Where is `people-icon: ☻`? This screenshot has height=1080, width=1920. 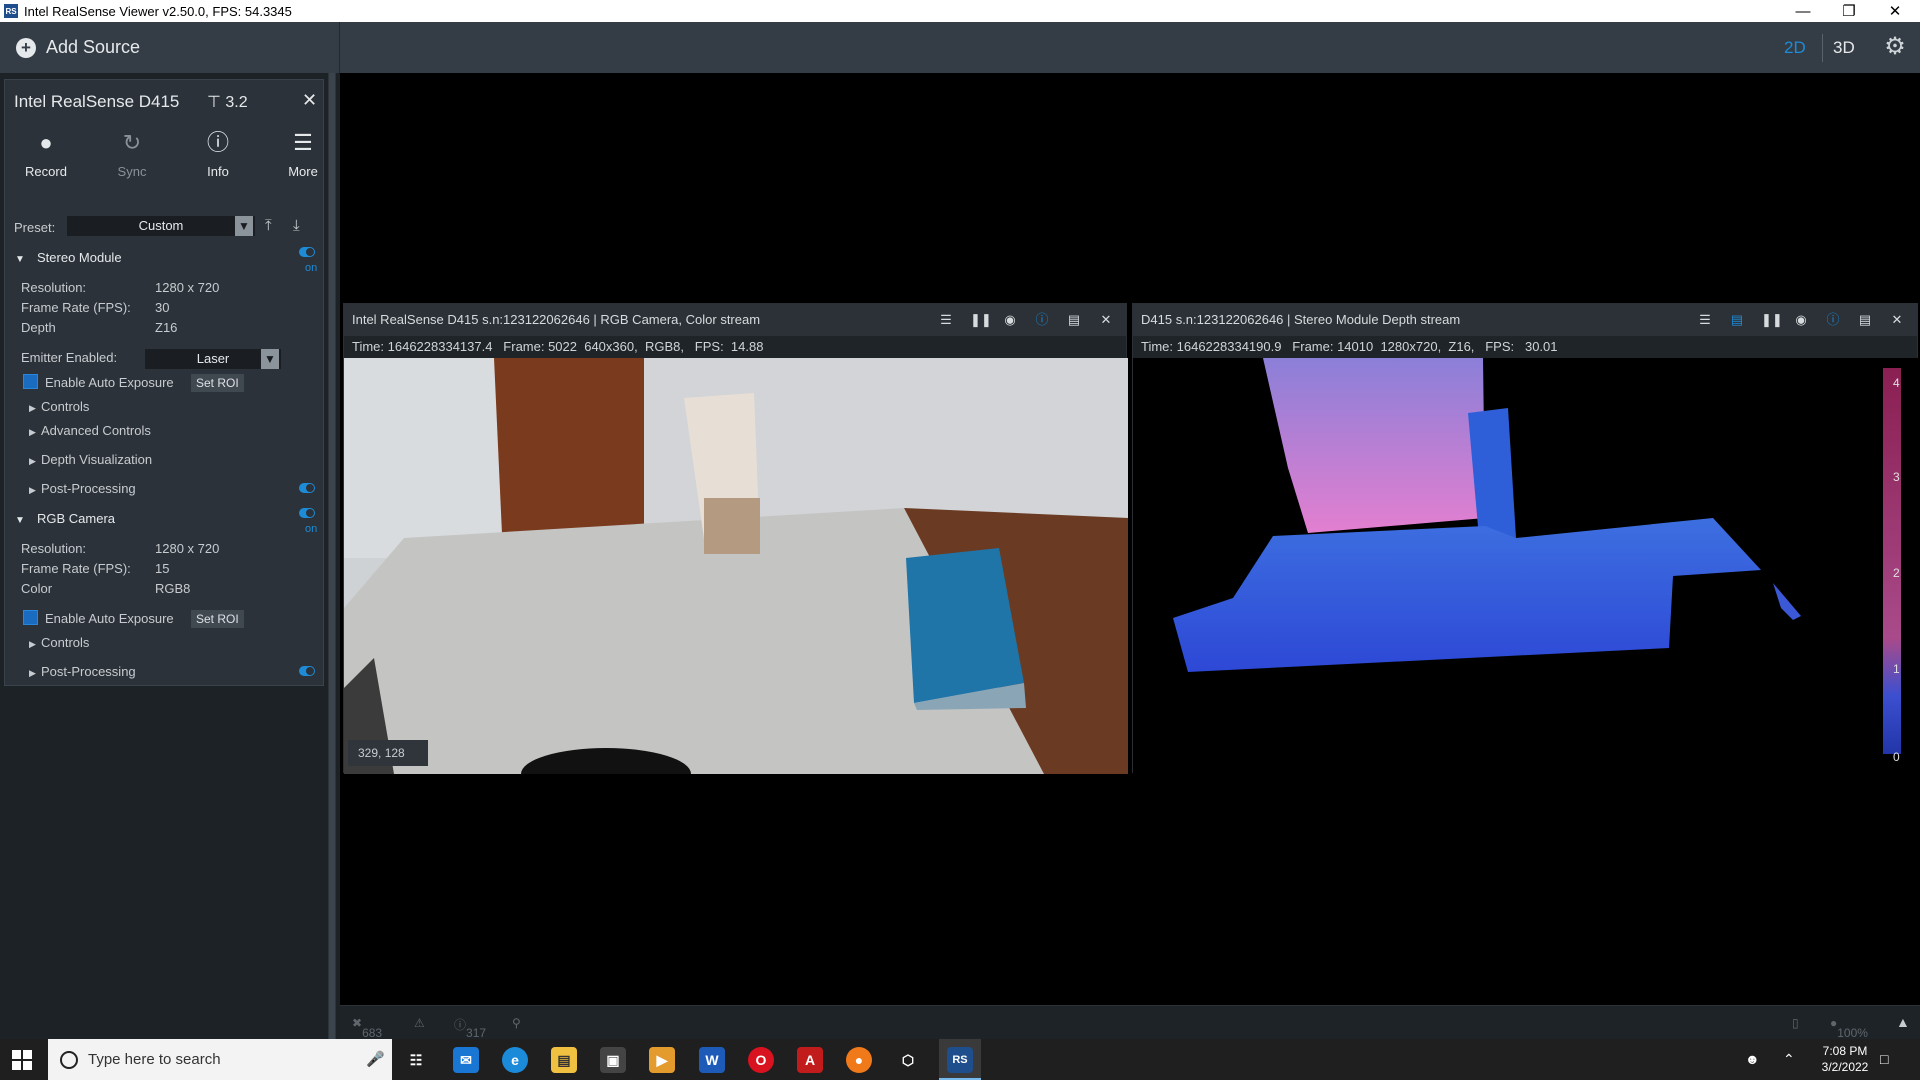 people-icon: ☻ is located at coordinates (1752, 1059).